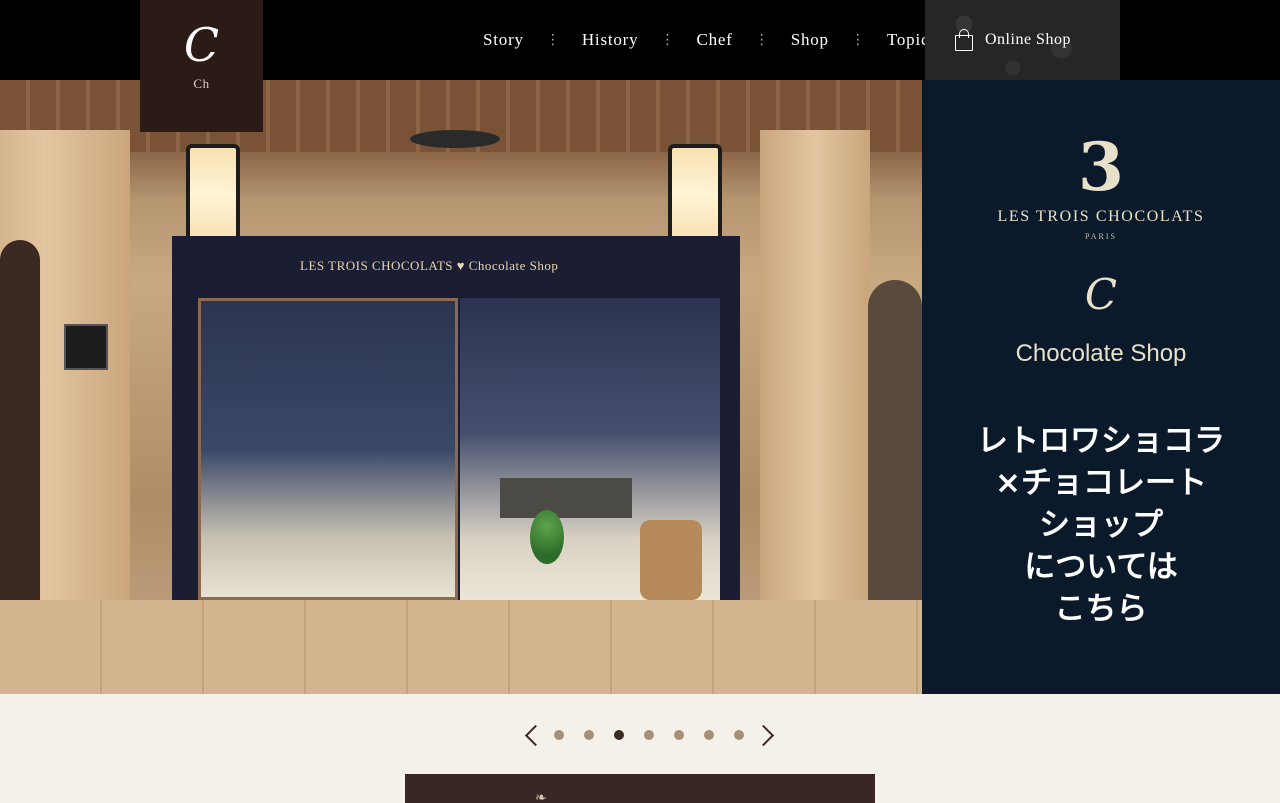 Image resolution: width=1280 pixels, height=803 pixels. I want to click on display-counter, so click(566, 498).